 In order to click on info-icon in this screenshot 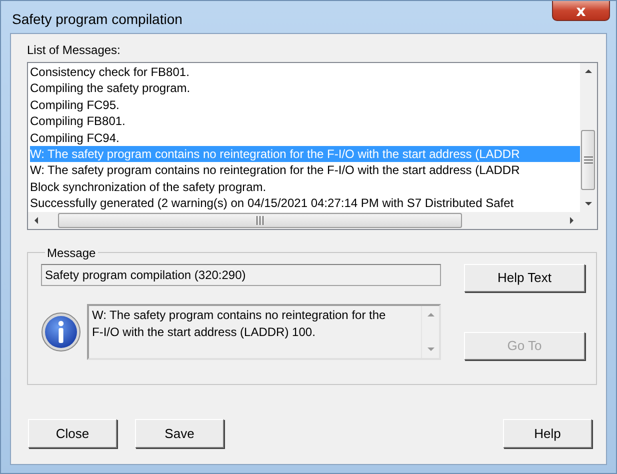, I will do `click(61, 332)`.